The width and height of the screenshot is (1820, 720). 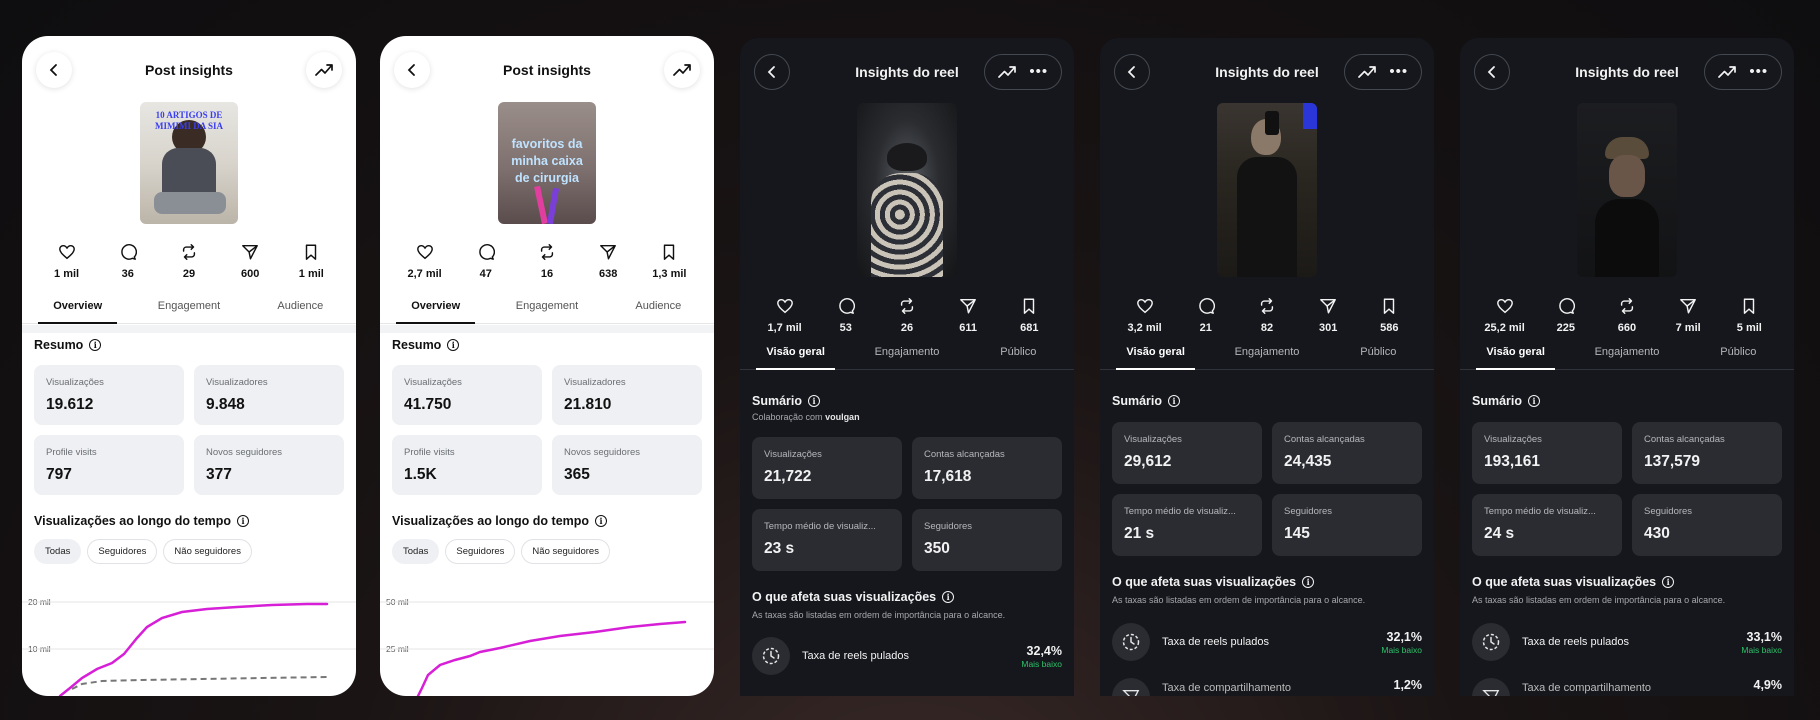 I want to click on tab-bar: Visão geral Engajamento Público, so click(x=1627, y=355).